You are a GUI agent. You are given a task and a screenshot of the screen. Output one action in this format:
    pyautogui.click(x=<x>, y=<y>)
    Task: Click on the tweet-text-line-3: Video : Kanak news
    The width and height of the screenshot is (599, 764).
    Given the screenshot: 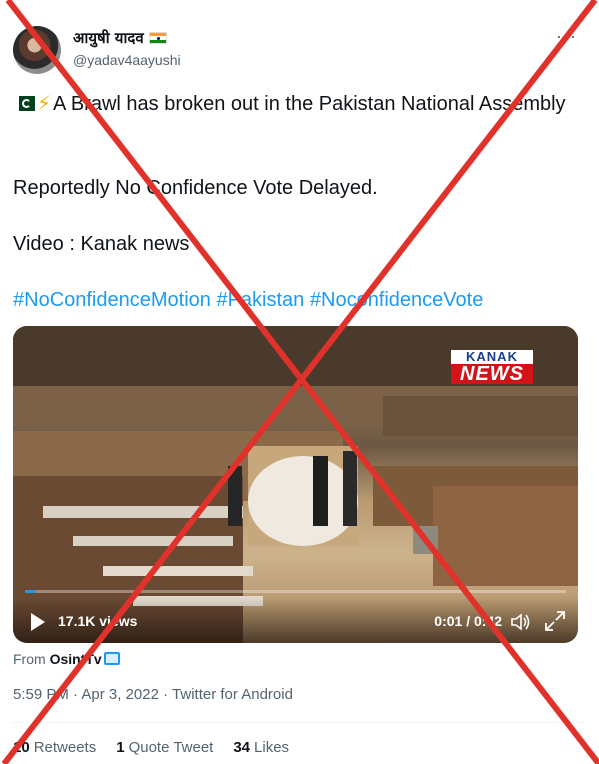 What is the action you would take?
    pyautogui.click(x=101, y=244)
    